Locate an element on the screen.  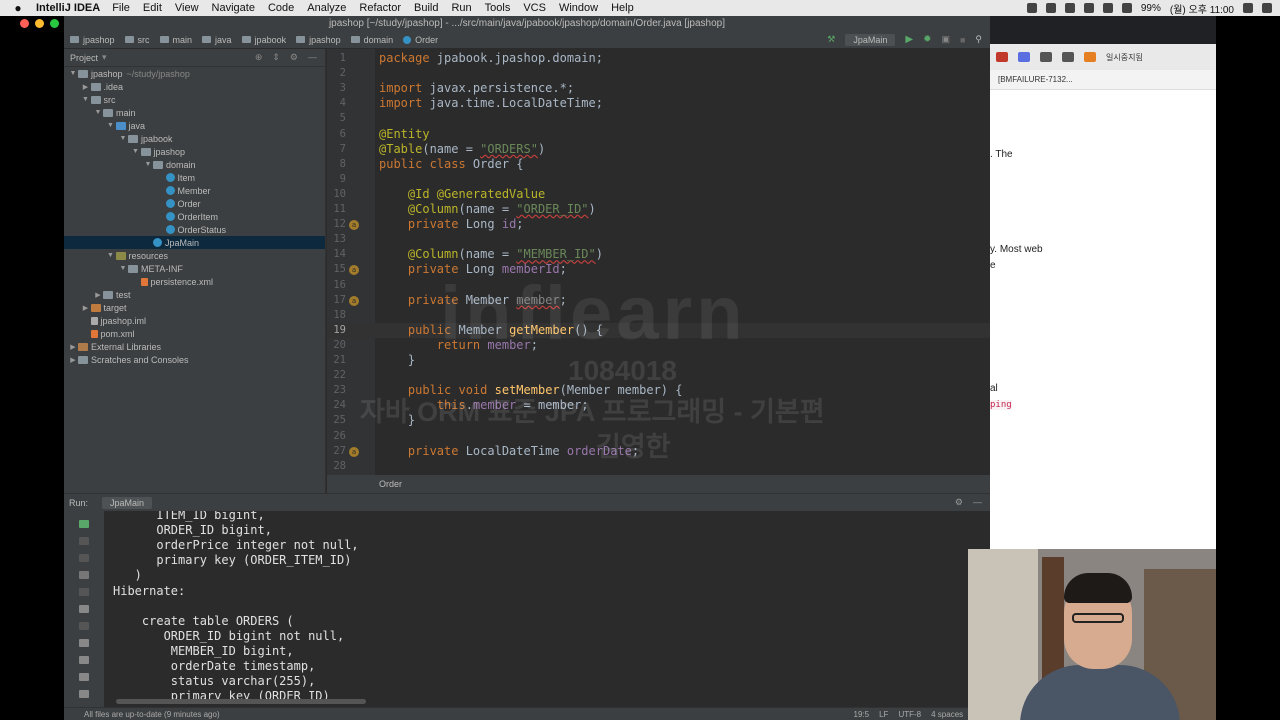
menu-view: View is located at coordinates (187, 8).